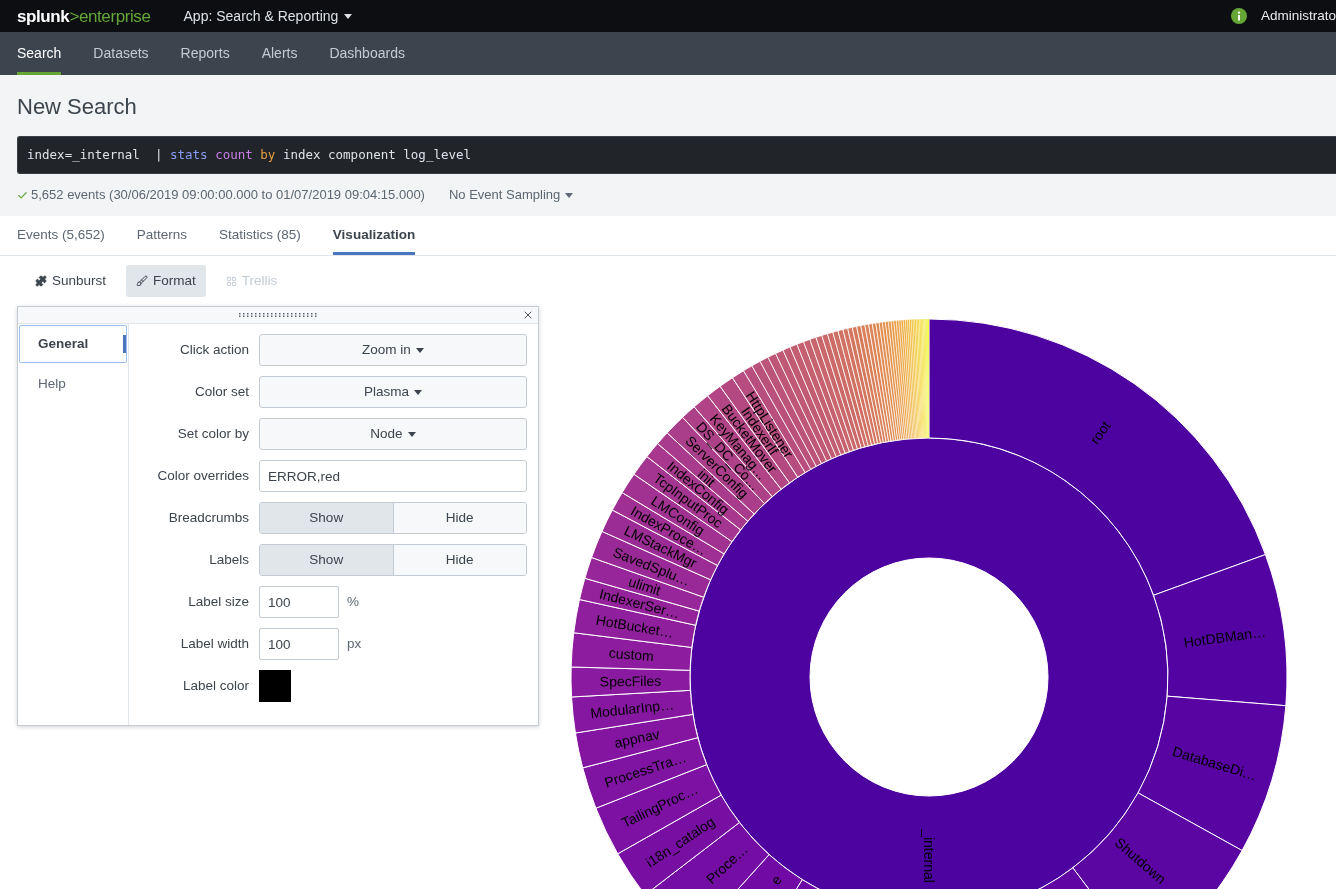 This screenshot has width=1336, height=889. I want to click on info-icon, so click(1238, 16).